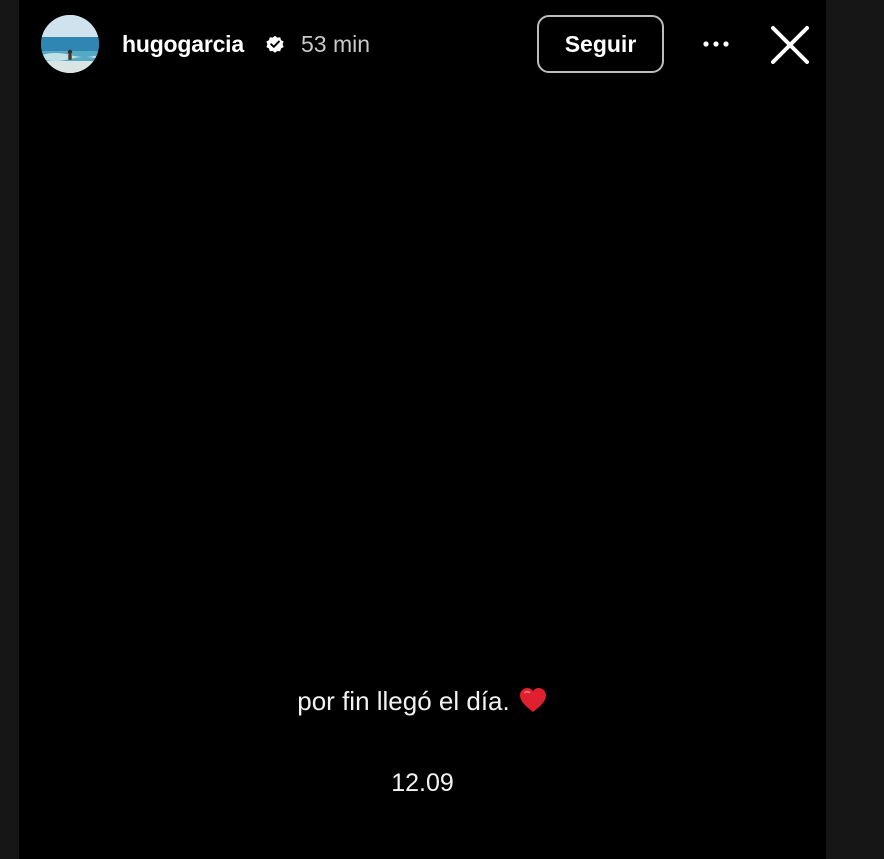 The image size is (884, 859). I want to click on caption-text: por fin llegó el día., so click(403, 701).